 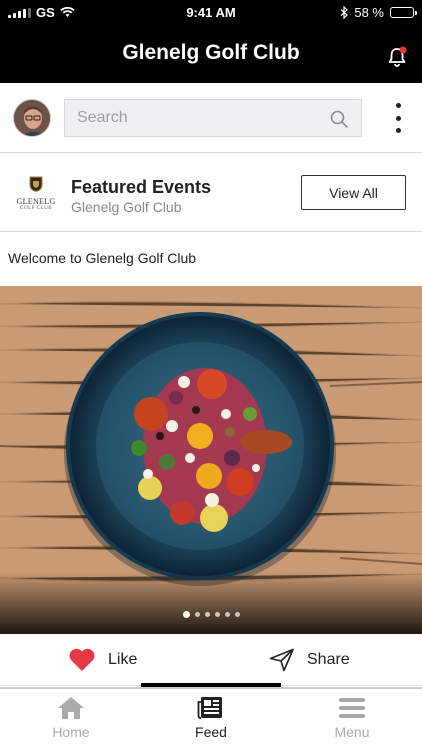 I want to click on search-field, so click(x=213, y=118).